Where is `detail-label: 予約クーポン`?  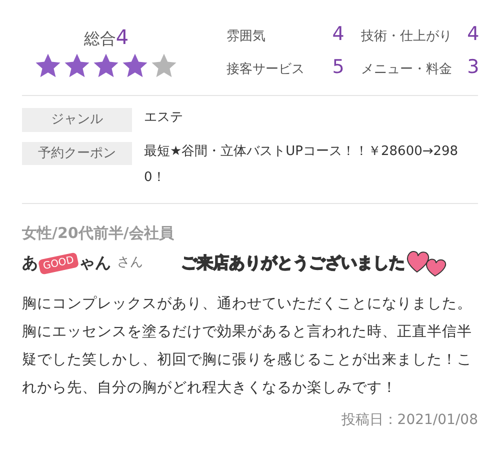
detail-label: 予約クーポン is located at coordinates (77, 153).